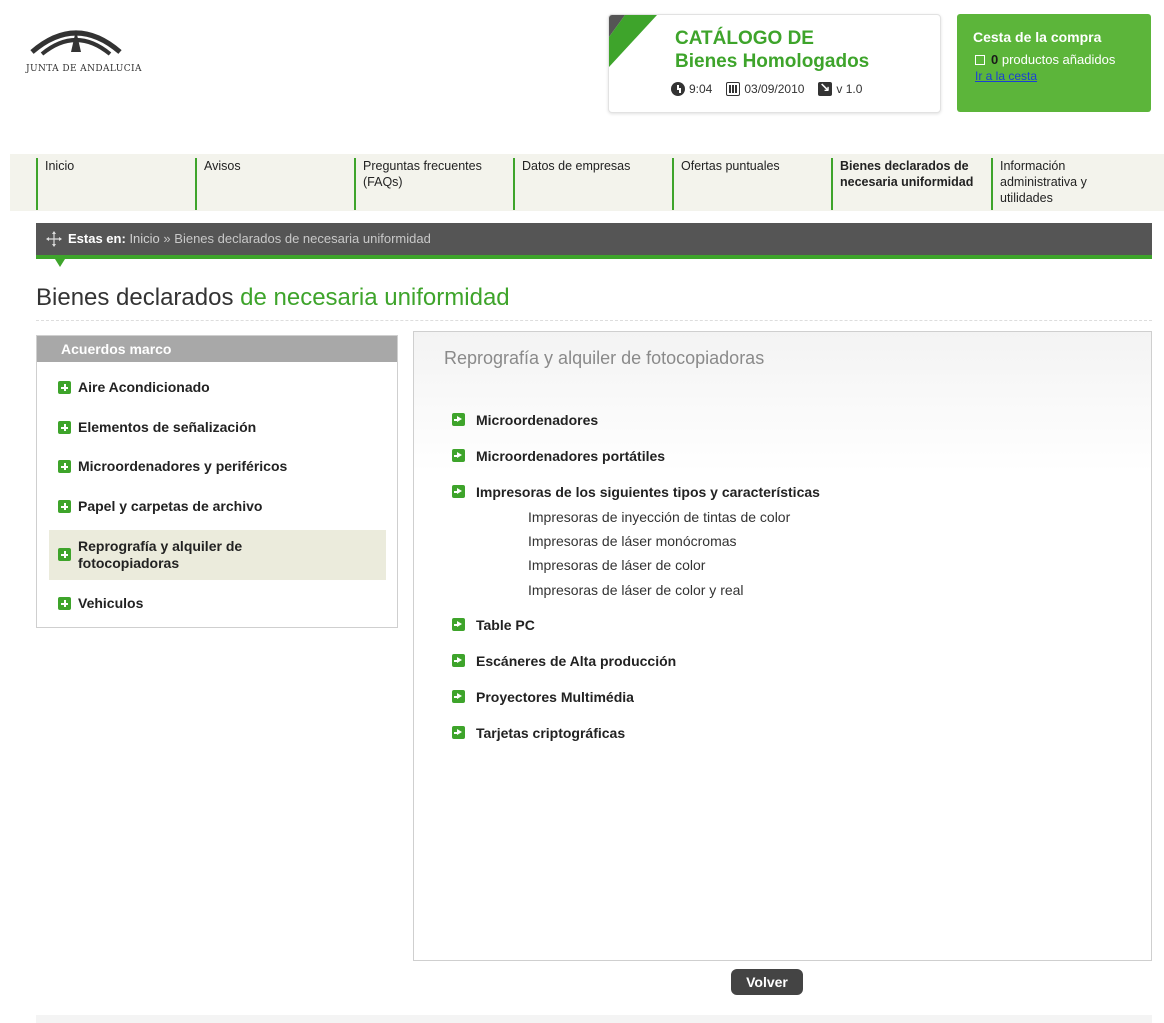 This screenshot has height=1023, width=1164. What do you see at coordinates (576, 661) in the screenshot?
I see `catalog-item-escaneres: Escáneres de Alta producción` at bounding box center [576, 661].